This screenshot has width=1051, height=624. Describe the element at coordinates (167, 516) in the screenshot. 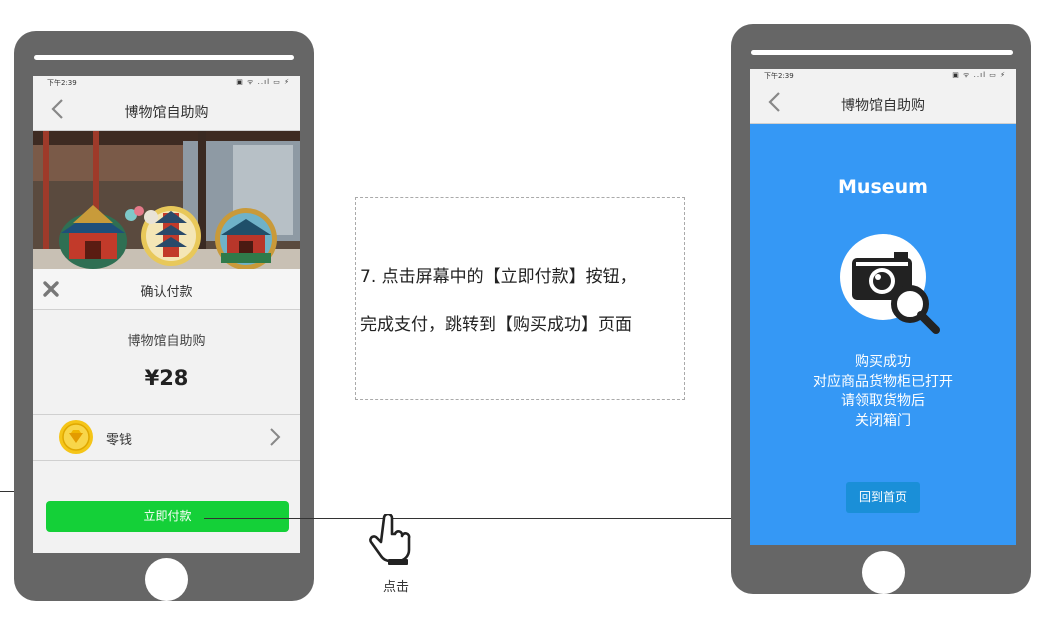

I see `pay-now-button: 立即付款` at that location.